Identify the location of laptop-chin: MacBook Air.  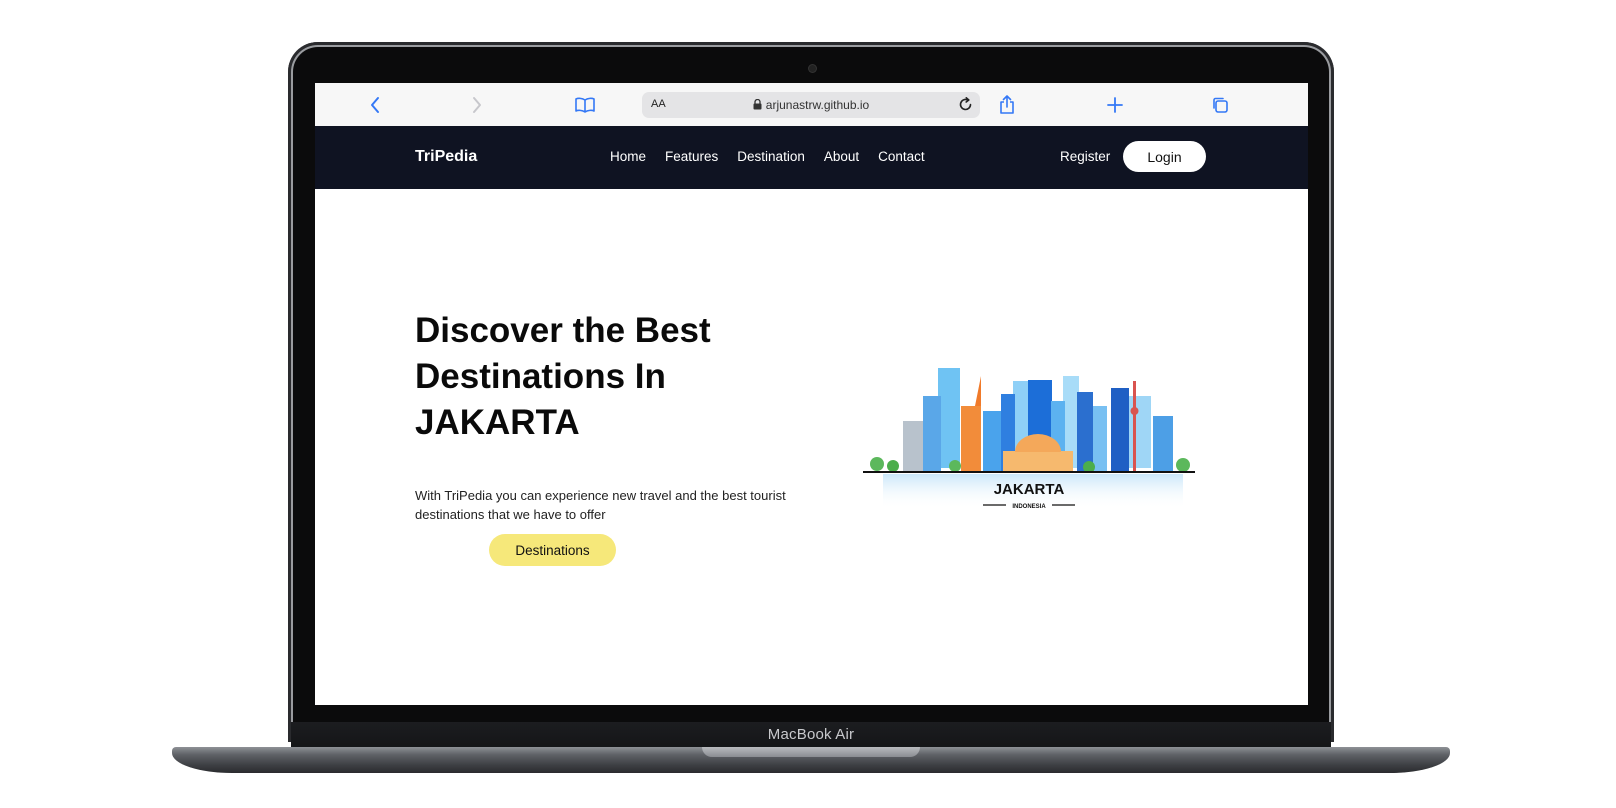
(811, 735).